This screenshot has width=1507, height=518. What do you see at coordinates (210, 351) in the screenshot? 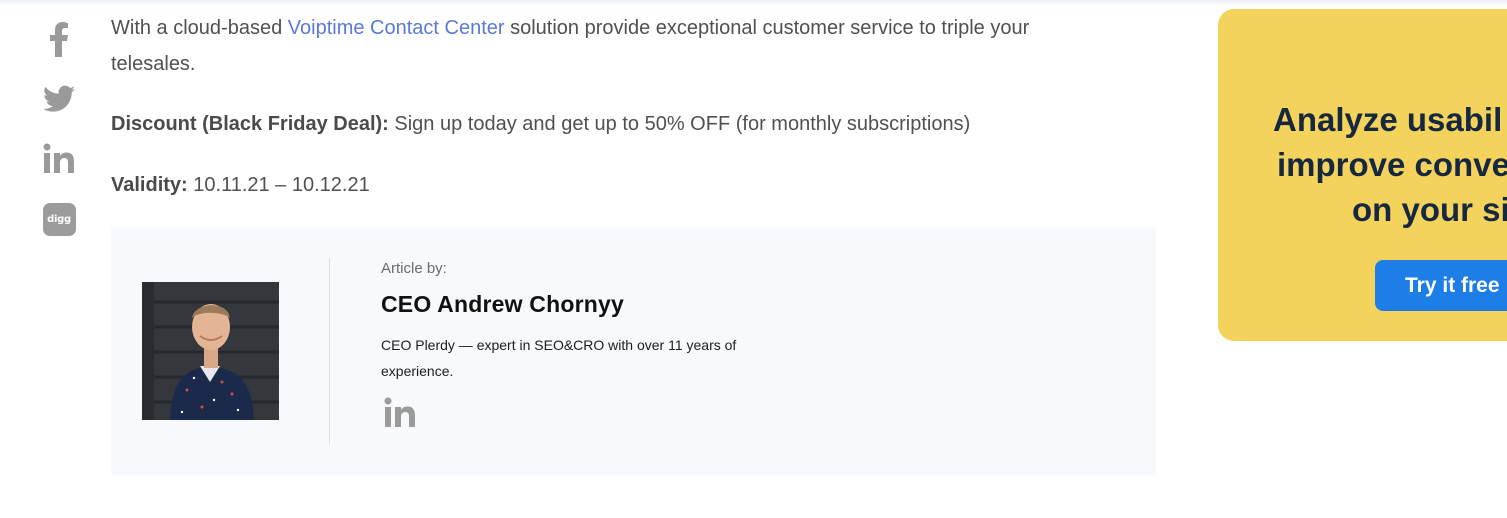
I see `author-photo` at bounding box center [210, 351].